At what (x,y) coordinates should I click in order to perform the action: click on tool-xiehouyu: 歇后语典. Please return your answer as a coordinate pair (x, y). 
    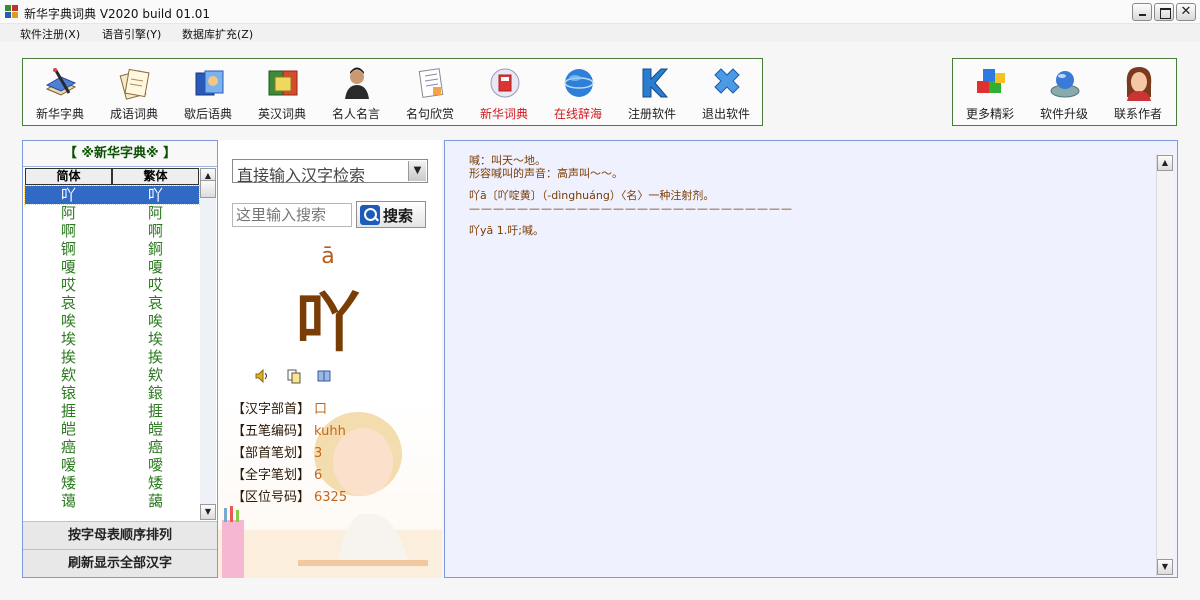
    Looking at the image, I should click on (208, 92).